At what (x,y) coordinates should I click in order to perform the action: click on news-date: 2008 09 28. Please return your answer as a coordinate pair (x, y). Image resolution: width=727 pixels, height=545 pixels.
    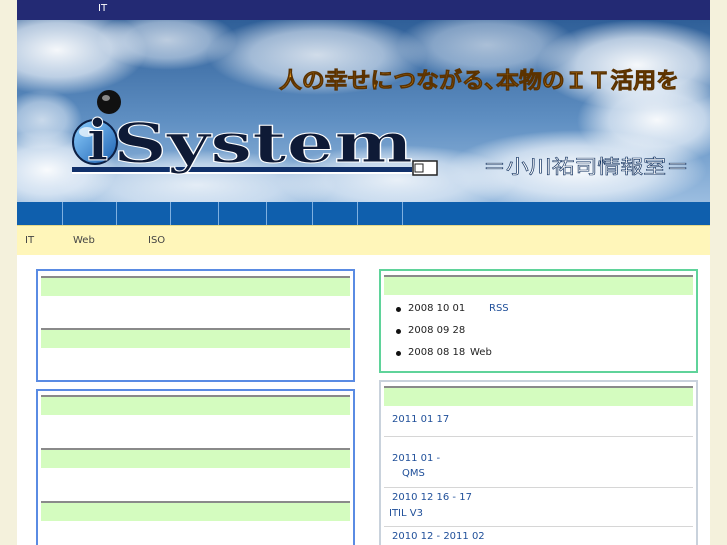
    Looking at the image, I should click on (437, 330).